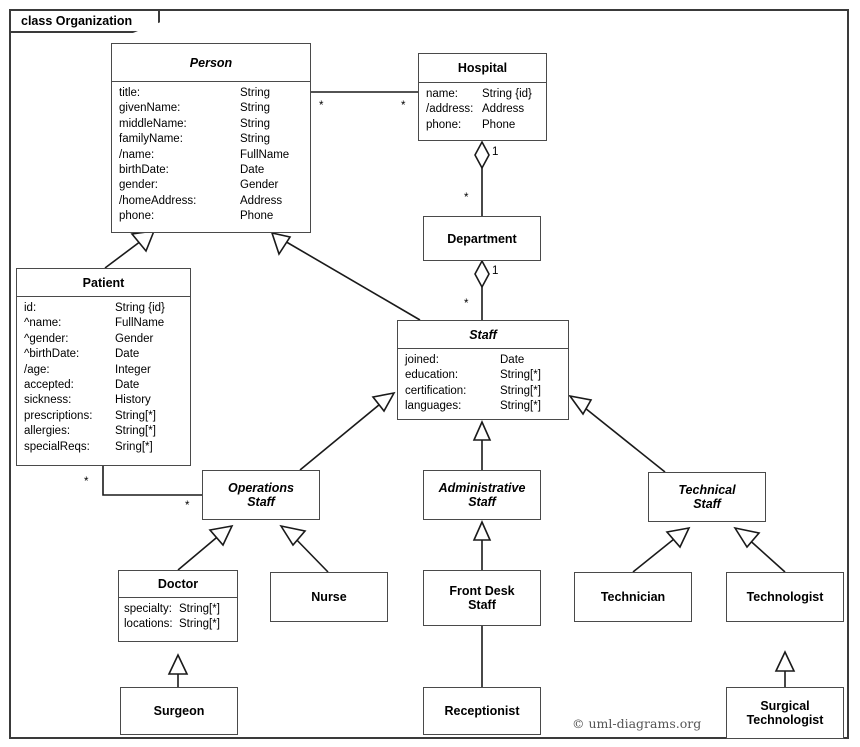 The width and height of the screenshot is (860, 747). I want to click on multiplicity-person-end: *, so click(321, 106).